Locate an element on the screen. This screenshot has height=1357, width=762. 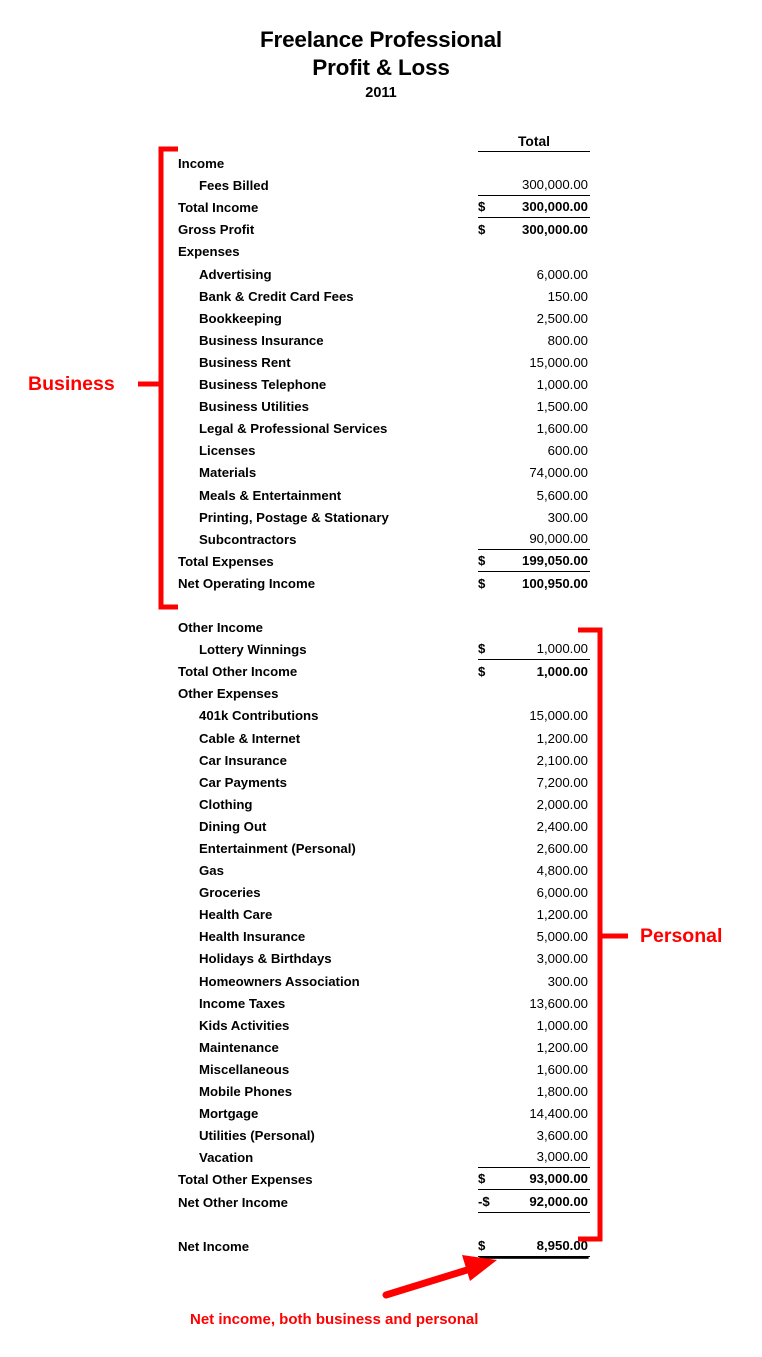
table-row: Groceries 6,000.00 is located at coordinates (384, 892).